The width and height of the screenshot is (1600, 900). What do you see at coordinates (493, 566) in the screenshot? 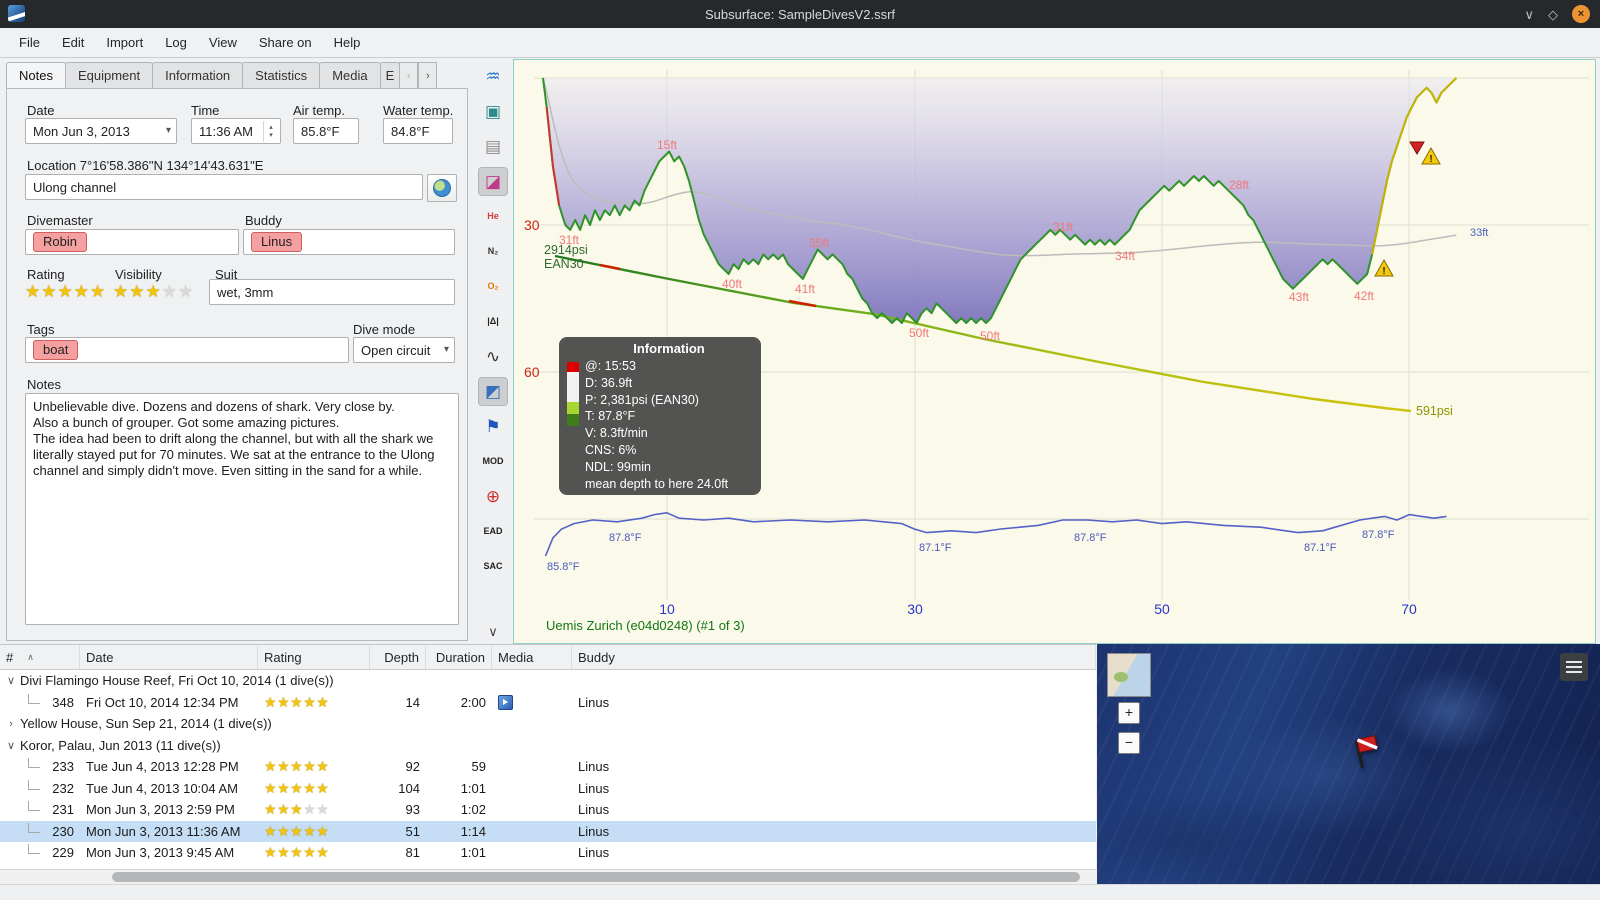
I see `sac-icon: SAC` at bounding box center [493, 566].